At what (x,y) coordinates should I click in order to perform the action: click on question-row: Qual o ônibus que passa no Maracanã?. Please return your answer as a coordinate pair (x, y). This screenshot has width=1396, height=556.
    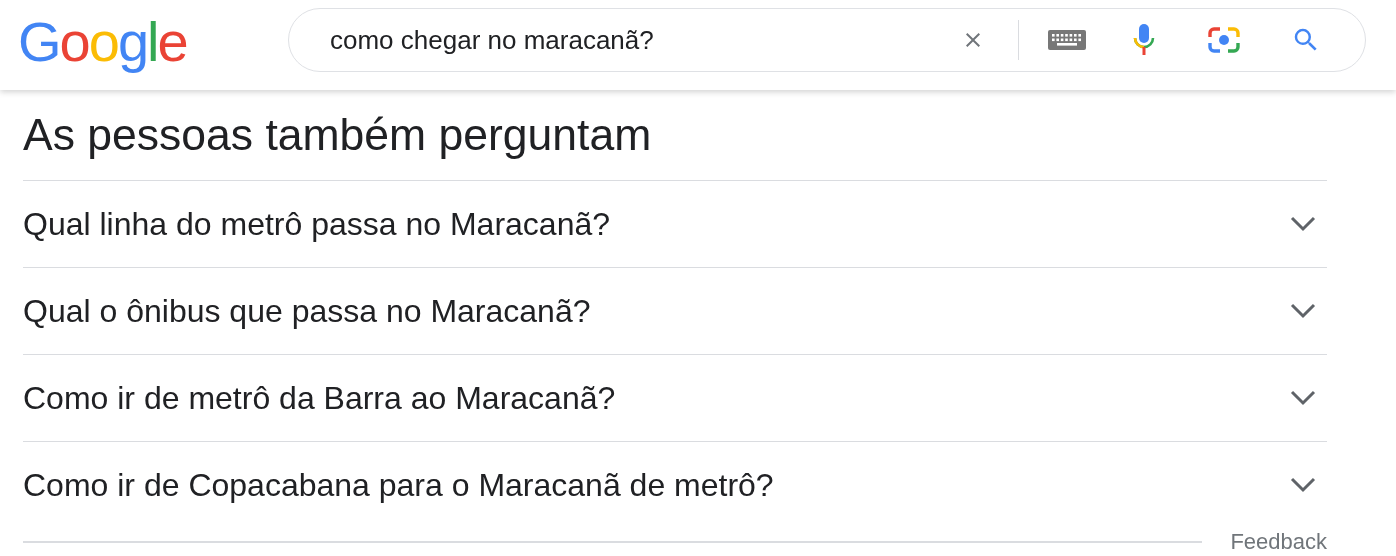
    Looking at the image, I should click on (675, 311).